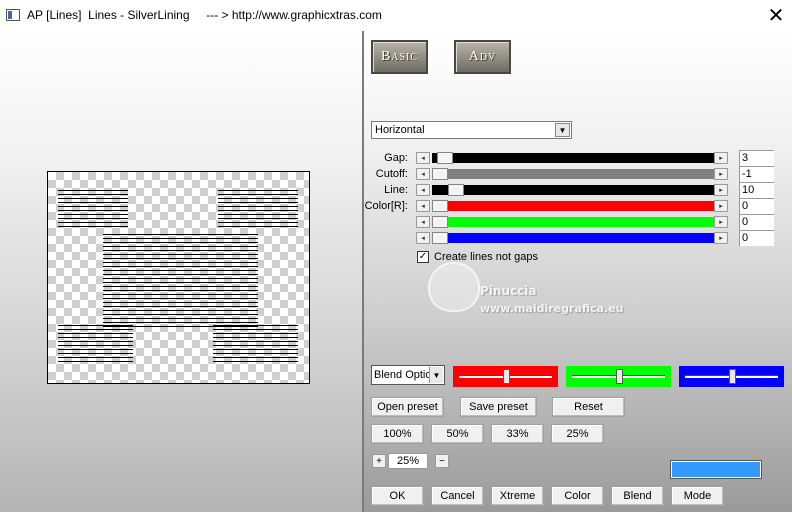 The width and height of the screenshot is (792, 512). What do you see at coordinates (457, 496) in the screenshot?
I see `cancel-button: Cancel` at bounding box center [457, 496].